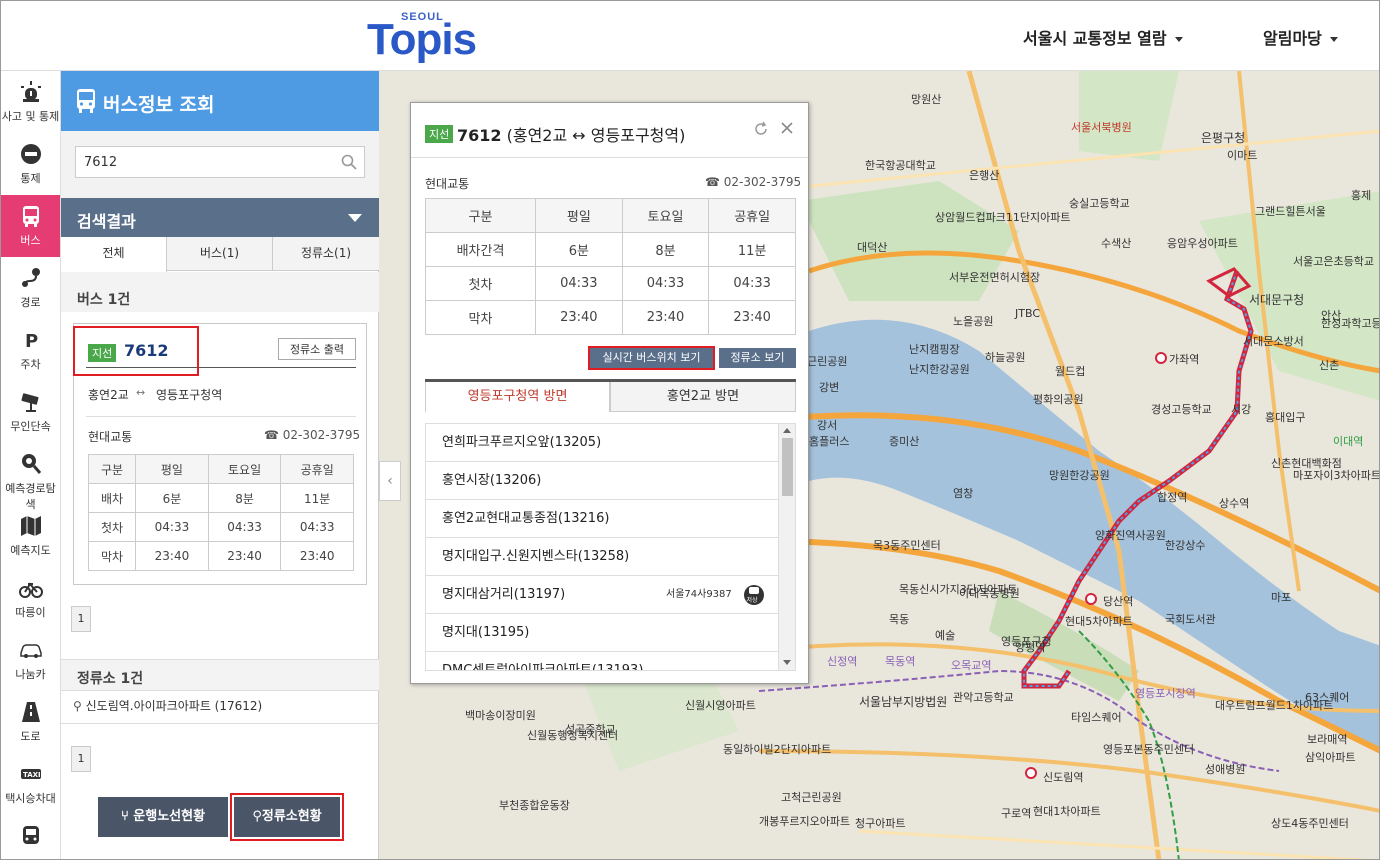 This screenshot has width=1380, height=860. I want to click on iconbar-label: 따릉이, so click(30, 612).